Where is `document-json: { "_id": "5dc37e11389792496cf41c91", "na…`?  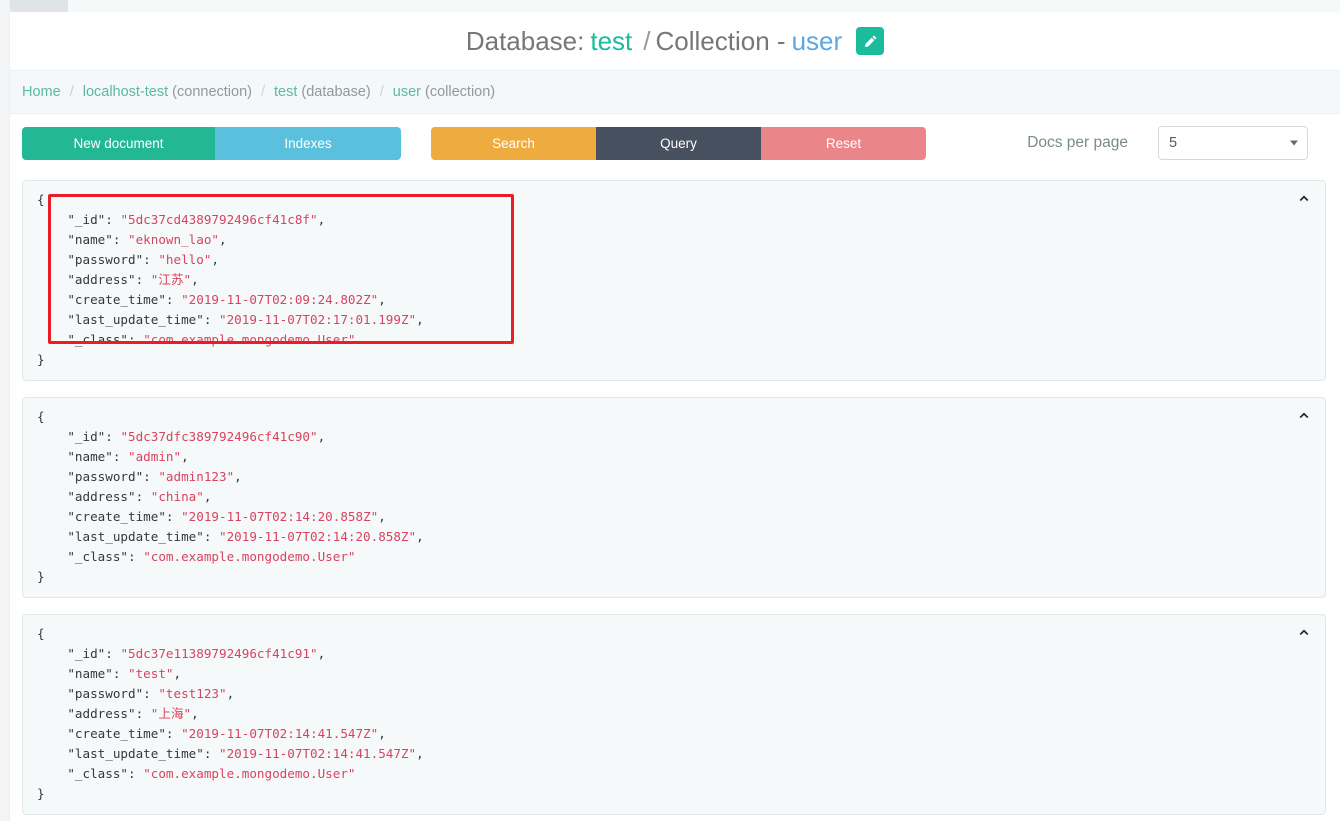
document-json: { "_id": "5dc37e11389792496cf41c91", "na… is located at coordinates (230, 713).